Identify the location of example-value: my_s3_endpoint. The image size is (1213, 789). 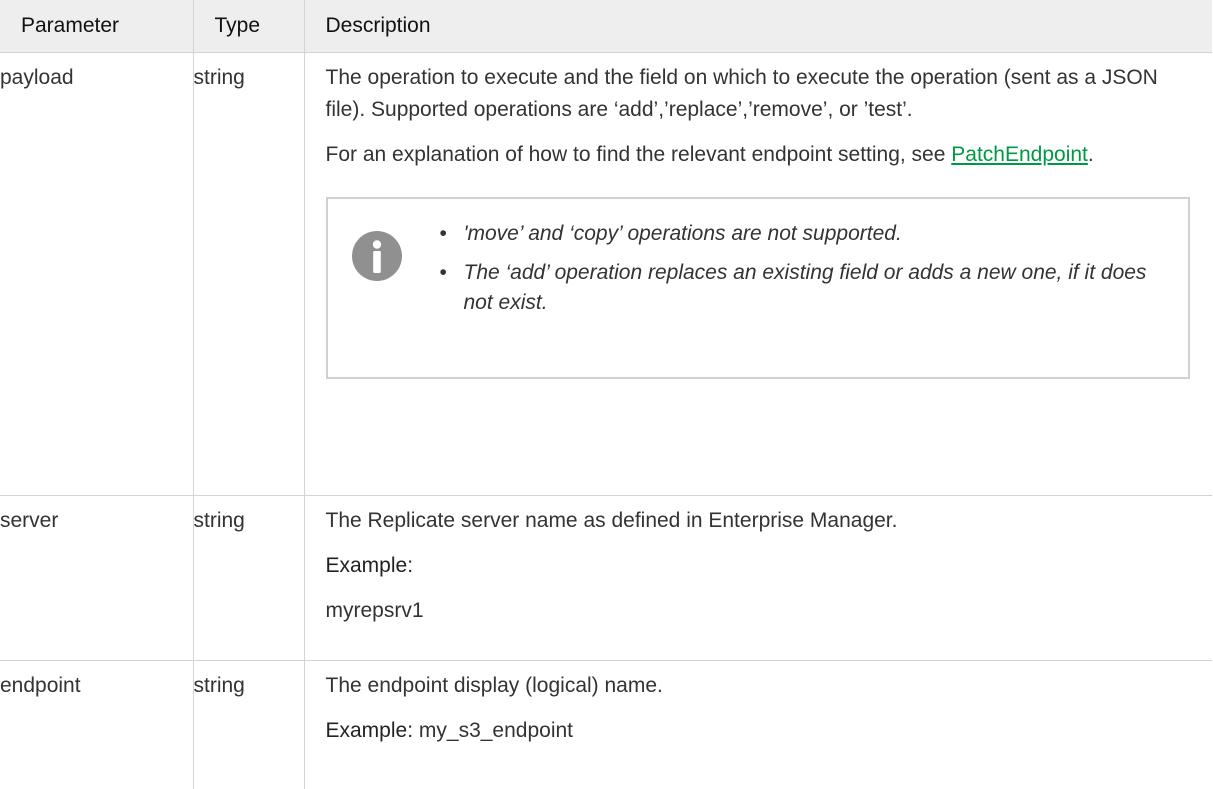
(495, 730).